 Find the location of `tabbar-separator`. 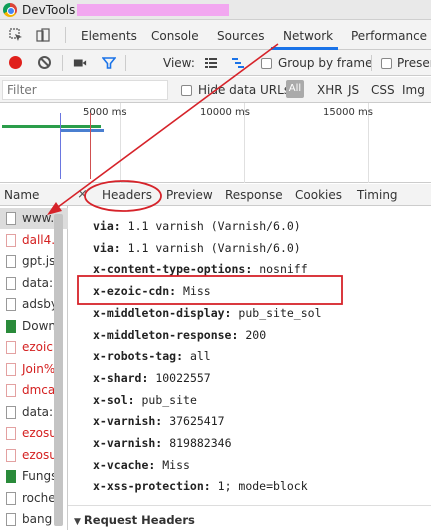

tabbar-separator is located at coordinates (65, 35).